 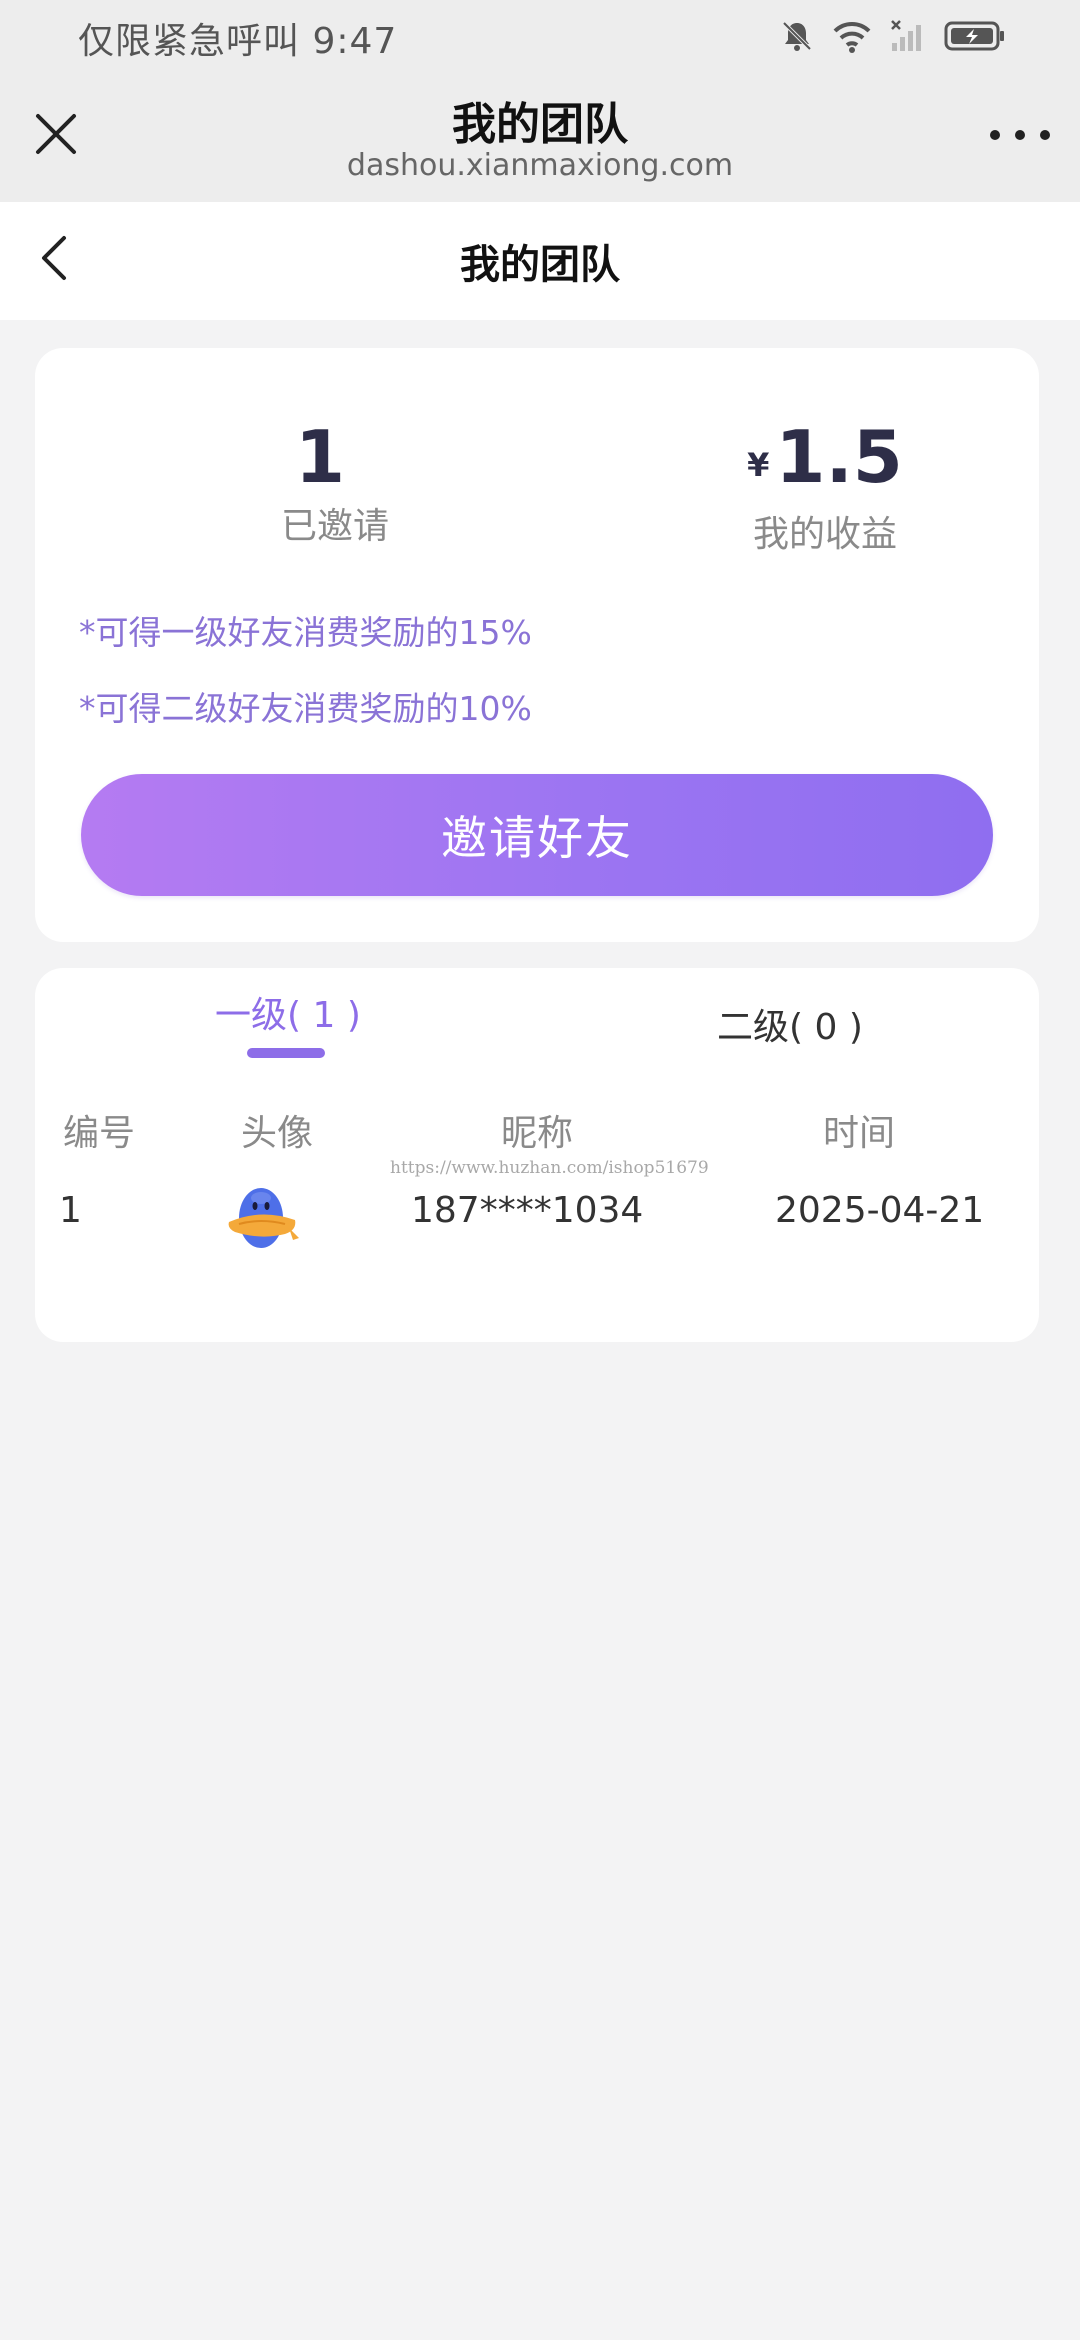 I want to click on currency-symbol: ¥, so click(x=758, y=465).